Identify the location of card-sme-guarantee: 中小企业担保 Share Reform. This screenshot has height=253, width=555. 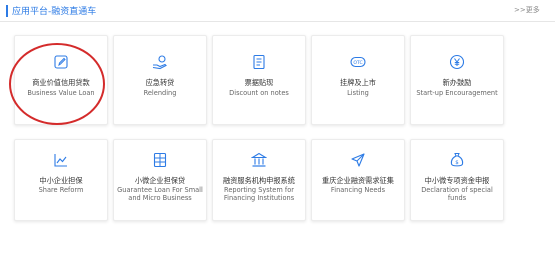
(61, 180).